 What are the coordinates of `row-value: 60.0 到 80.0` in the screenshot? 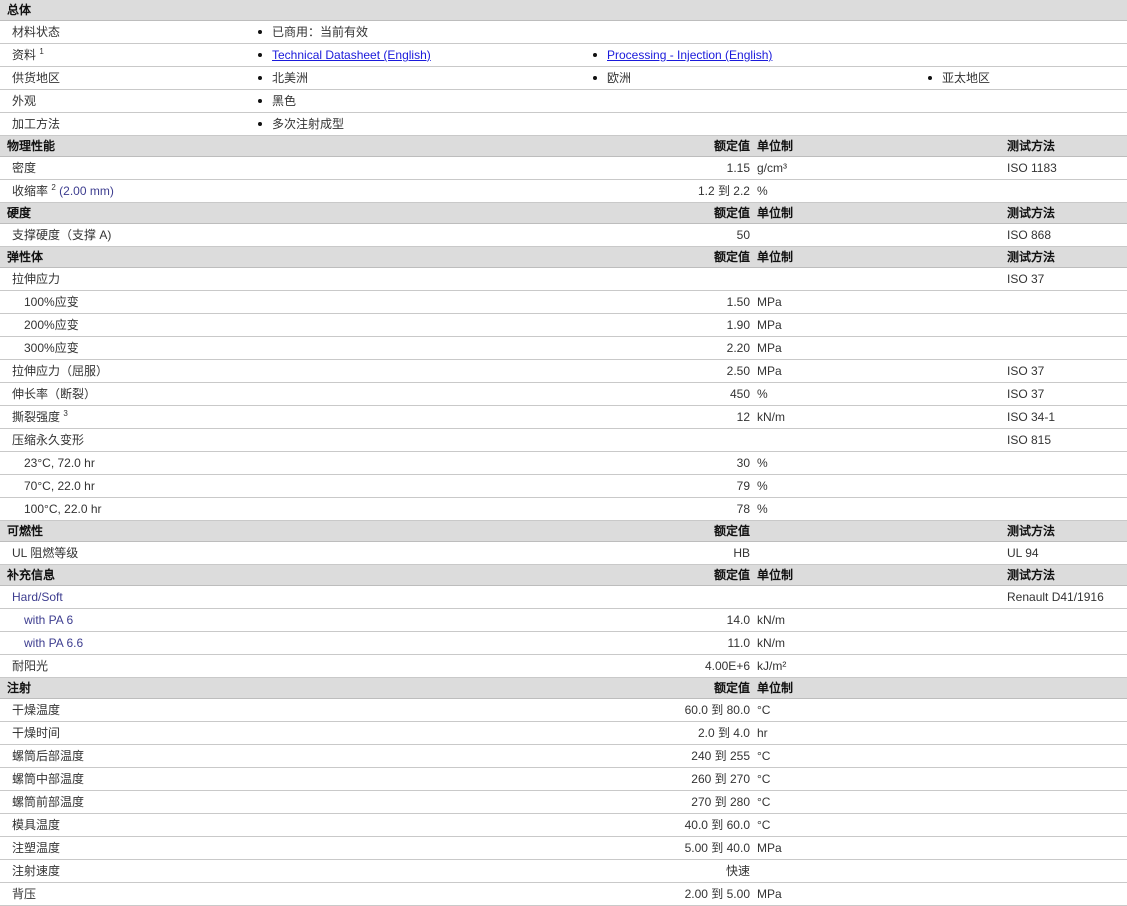 It's located at (717, 710).